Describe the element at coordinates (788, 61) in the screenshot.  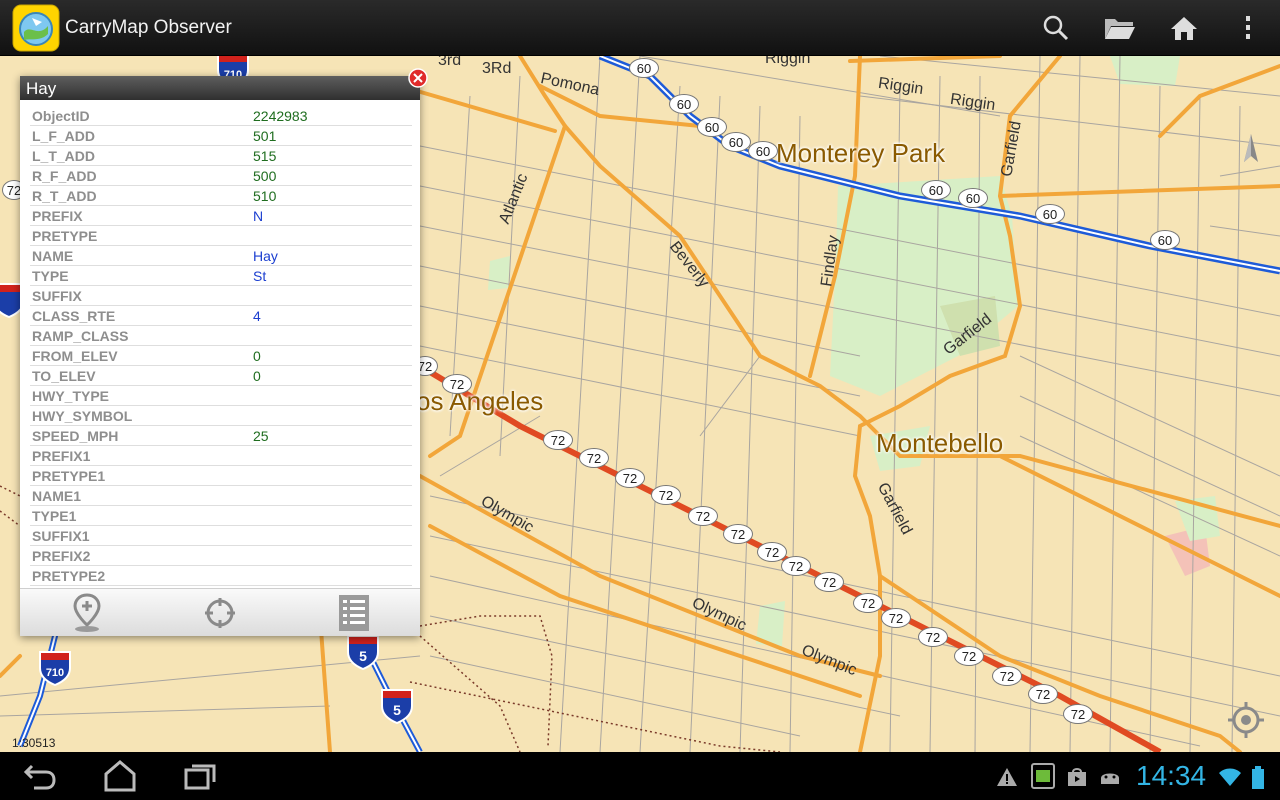
I see `street-label: Riggin` at that location.